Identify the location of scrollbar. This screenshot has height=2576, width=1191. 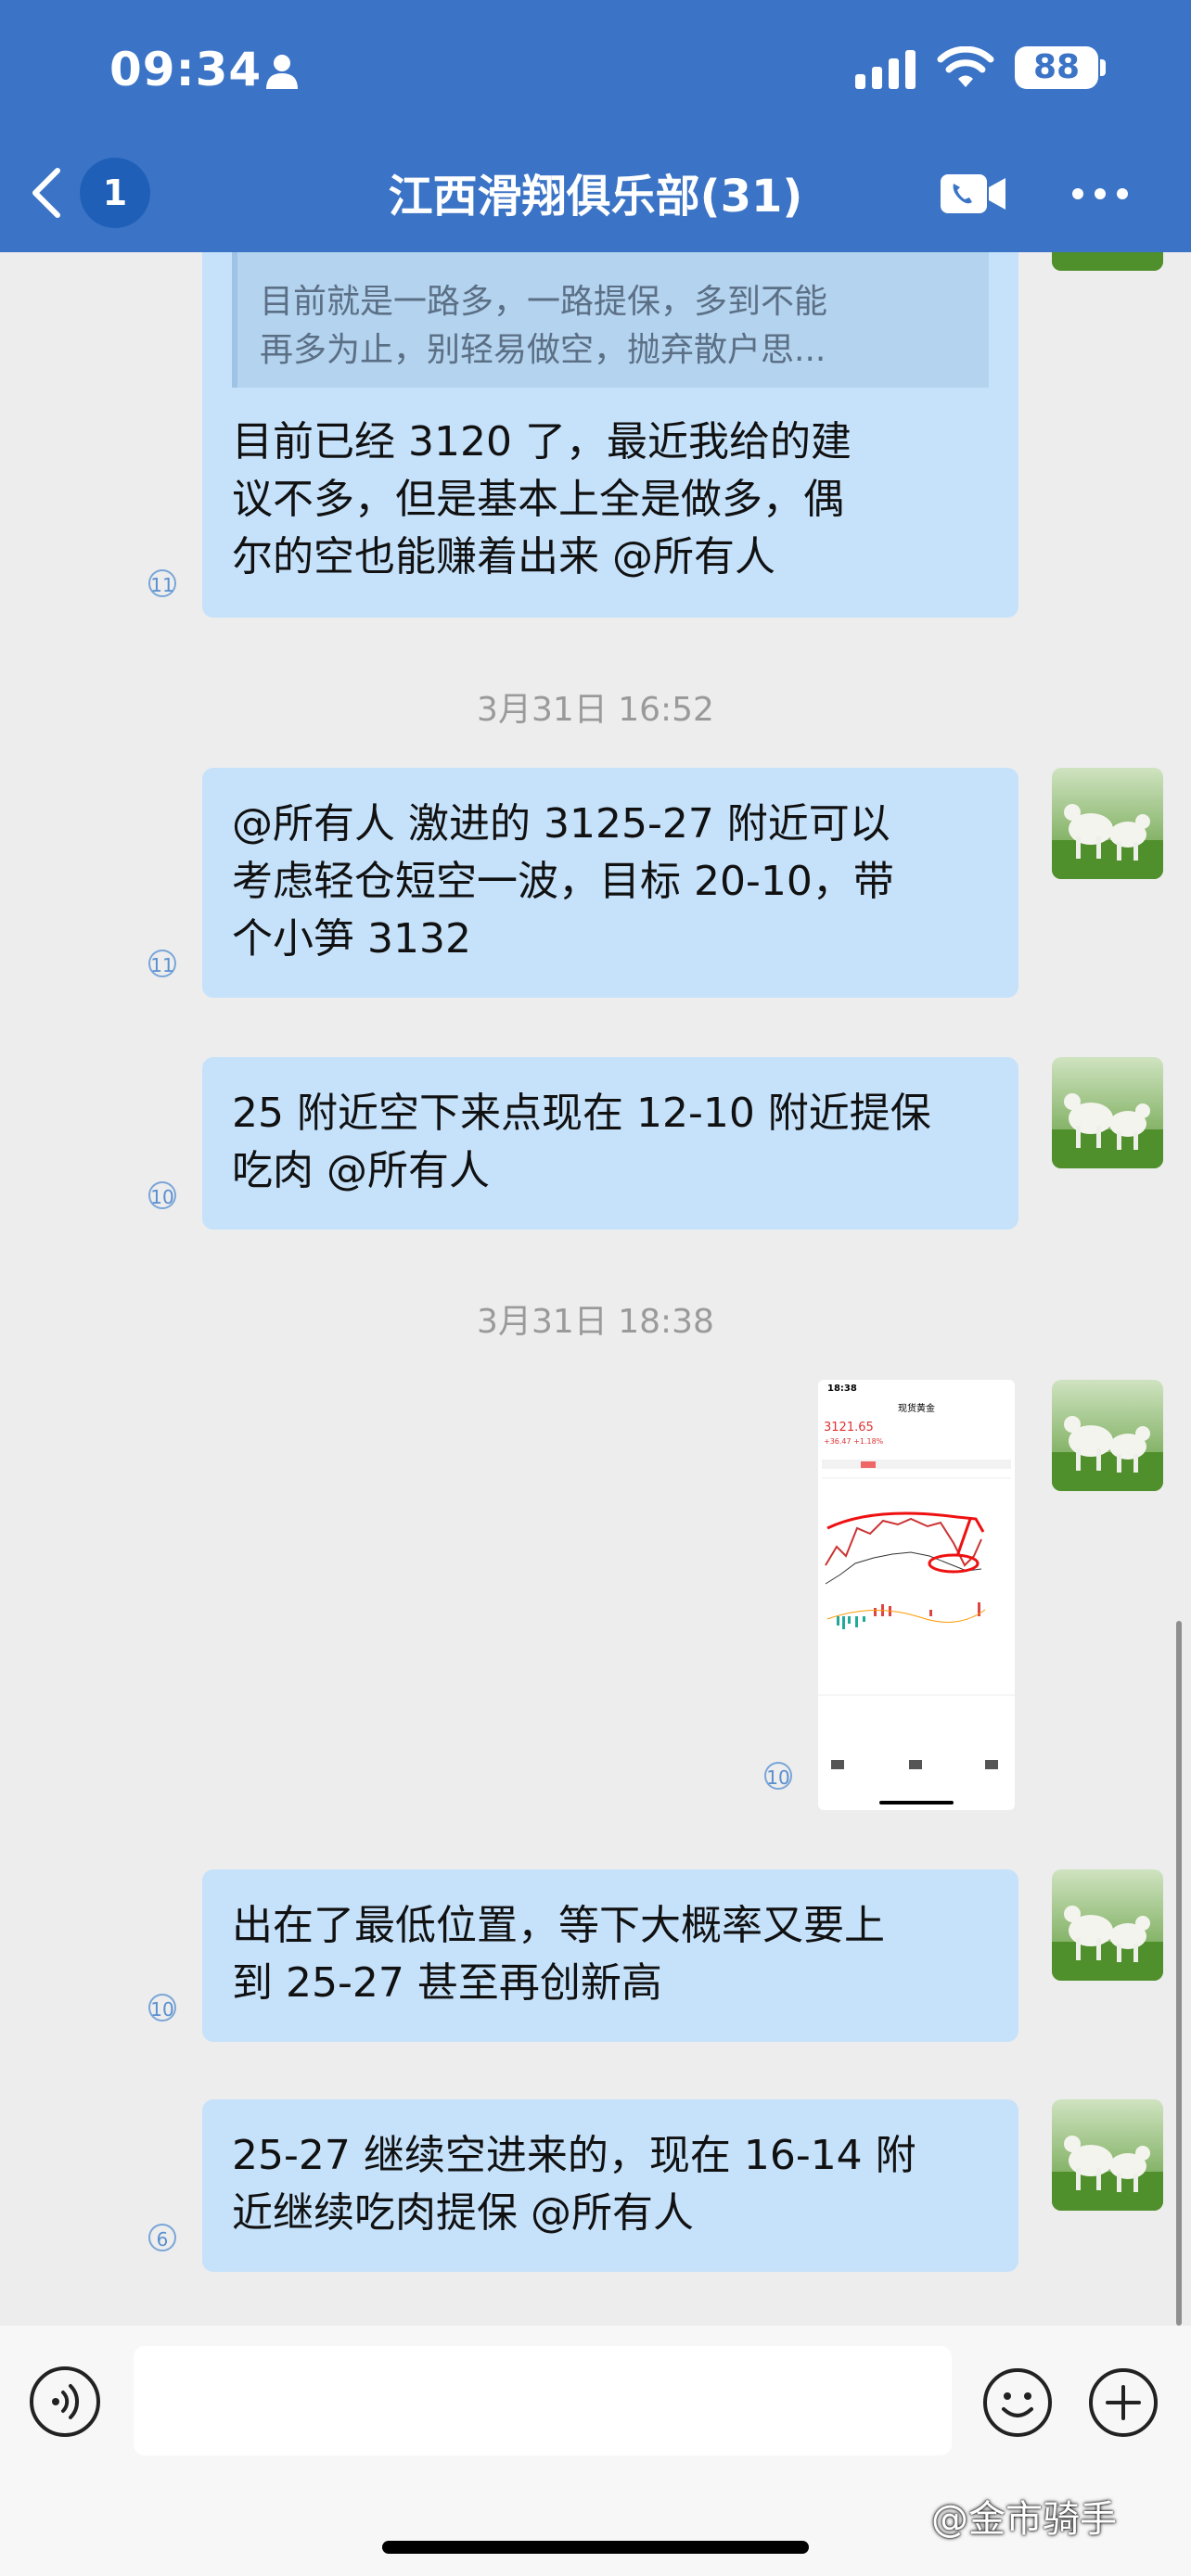
(1179, 1973).